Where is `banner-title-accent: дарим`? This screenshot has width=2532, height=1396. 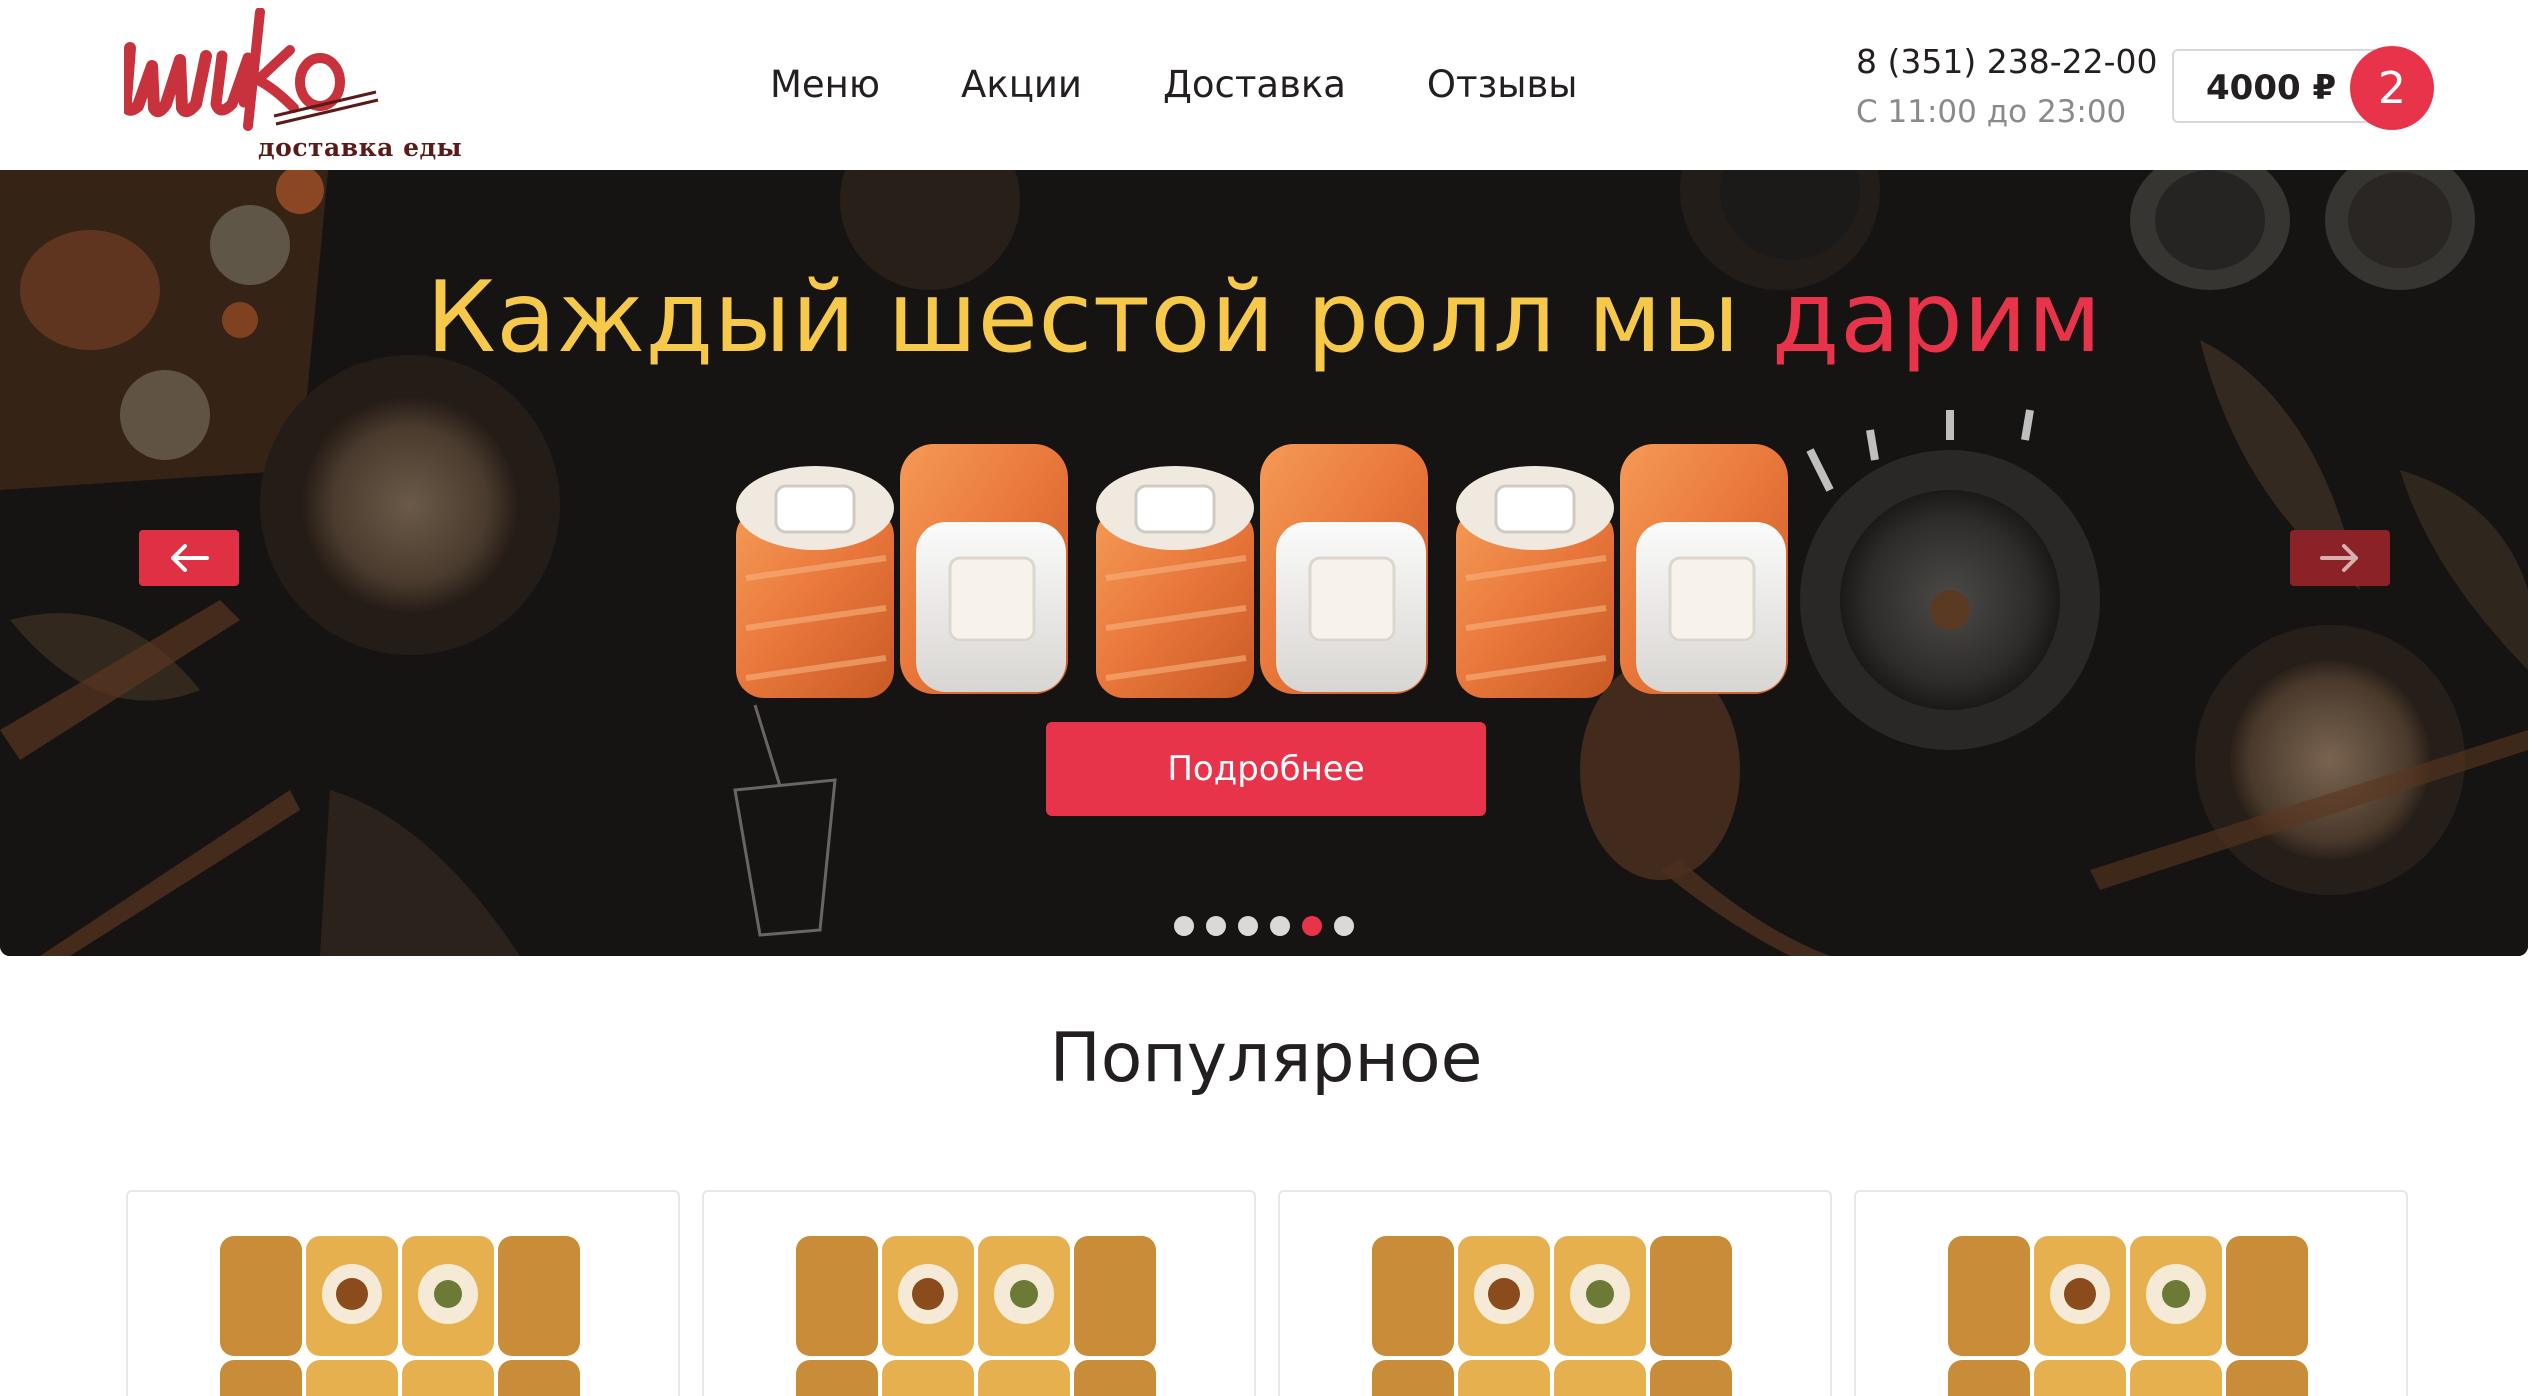
banner-title-accent: дарим is located at coordinates (1936, 318).